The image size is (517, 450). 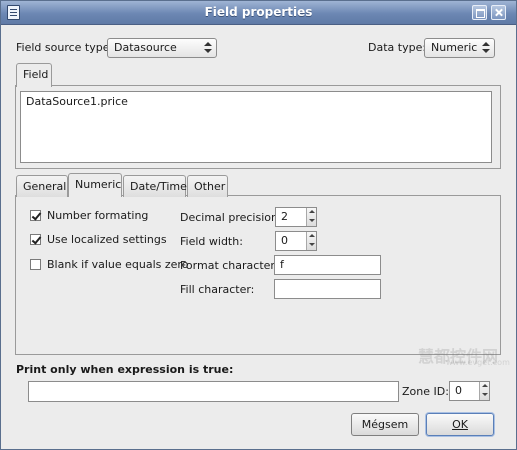 I want to click on field-width-spinner: 0, so click(x=296, y=241).